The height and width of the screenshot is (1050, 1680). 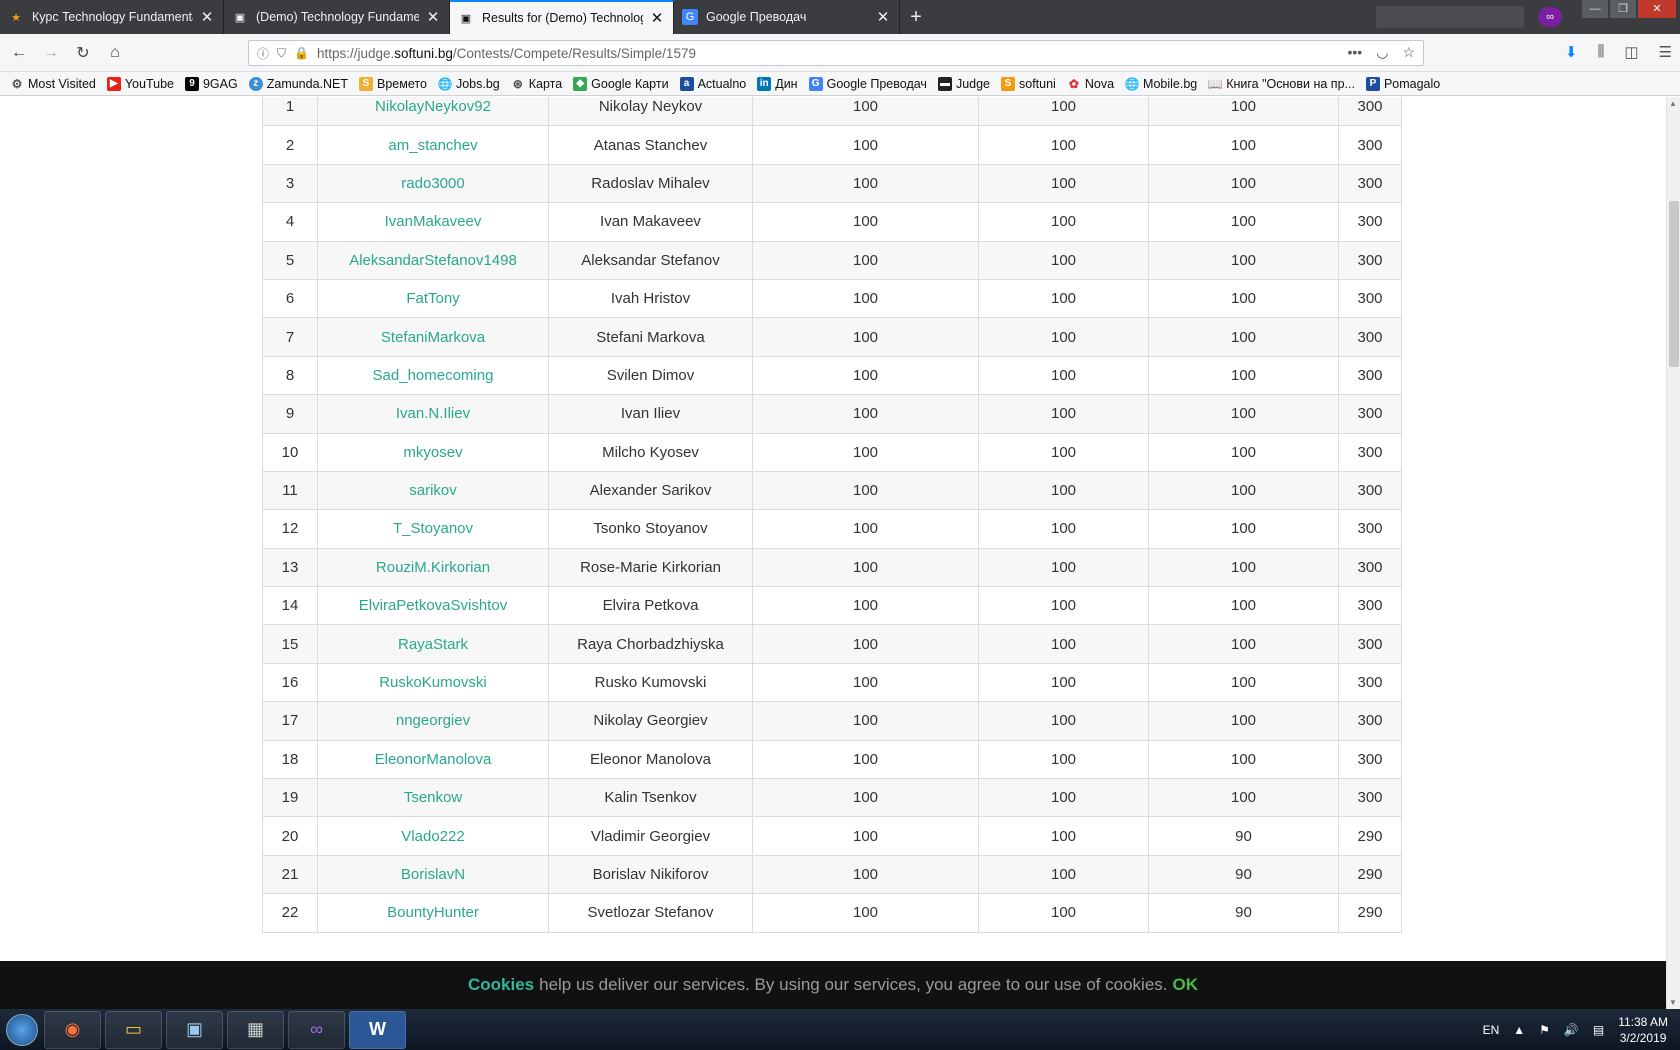 What do you see at coordinates (777, 83) in the screenshot?
I see `bookmark-din: in Дин` at bounding box center [777, 83].